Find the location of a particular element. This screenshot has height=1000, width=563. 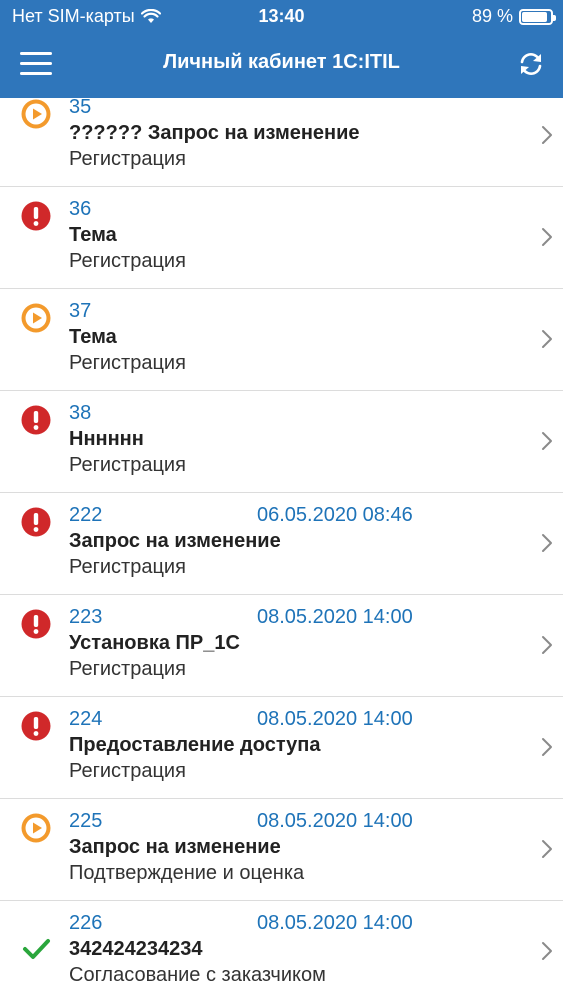

battery-group: 89 % is located at coordinates (513, 16).